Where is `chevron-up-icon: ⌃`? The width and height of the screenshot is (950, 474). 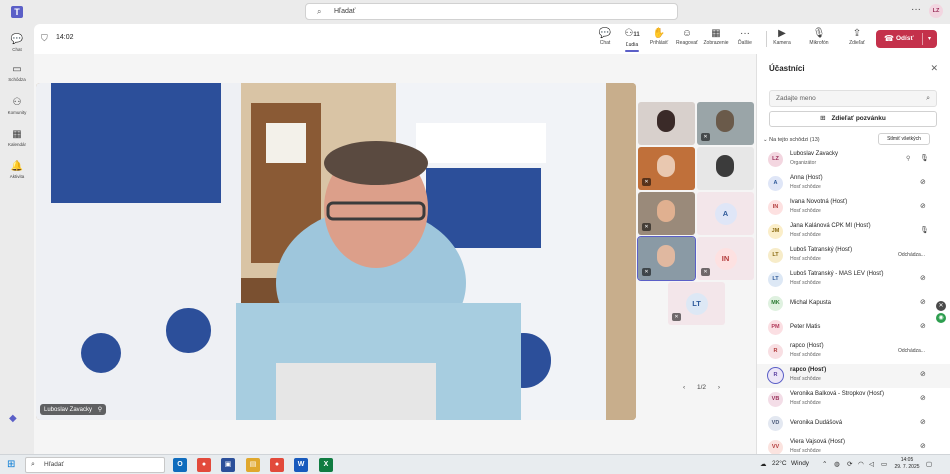
chevron-up-icon: ⌃ is located at coordinates (824, 464).